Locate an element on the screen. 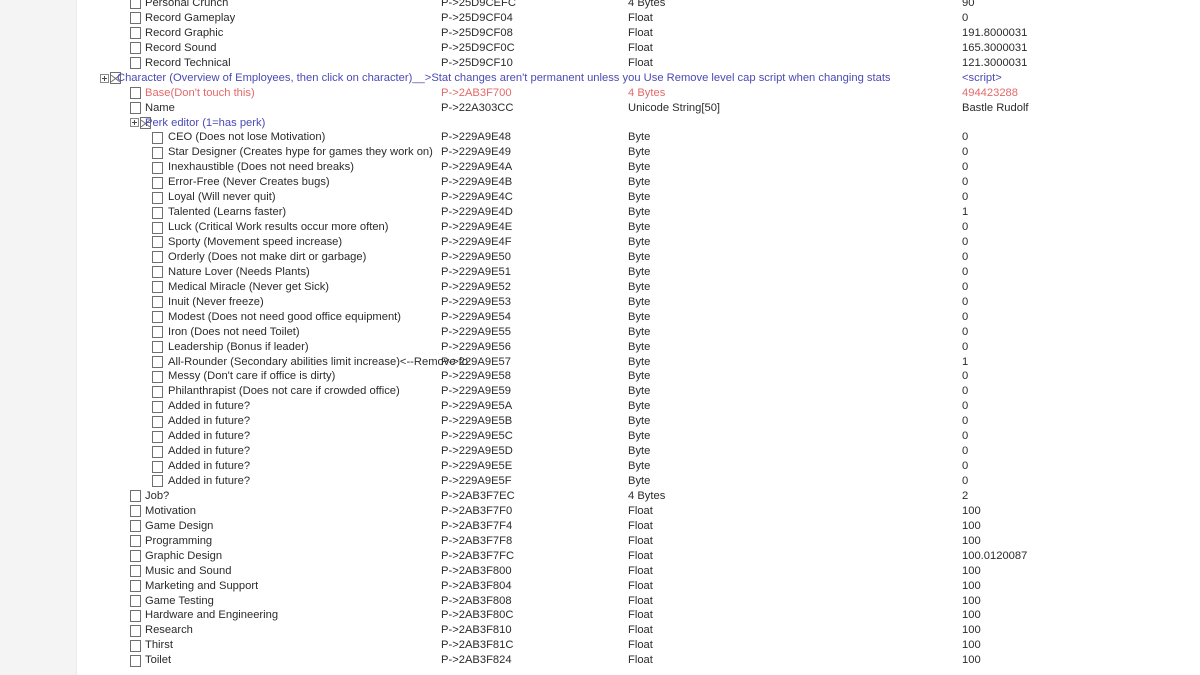 The image size is (1200, 675). table-row: Job? P->2AB3F7EC 4 Bytes 2 is located at coordinates (638, 496).